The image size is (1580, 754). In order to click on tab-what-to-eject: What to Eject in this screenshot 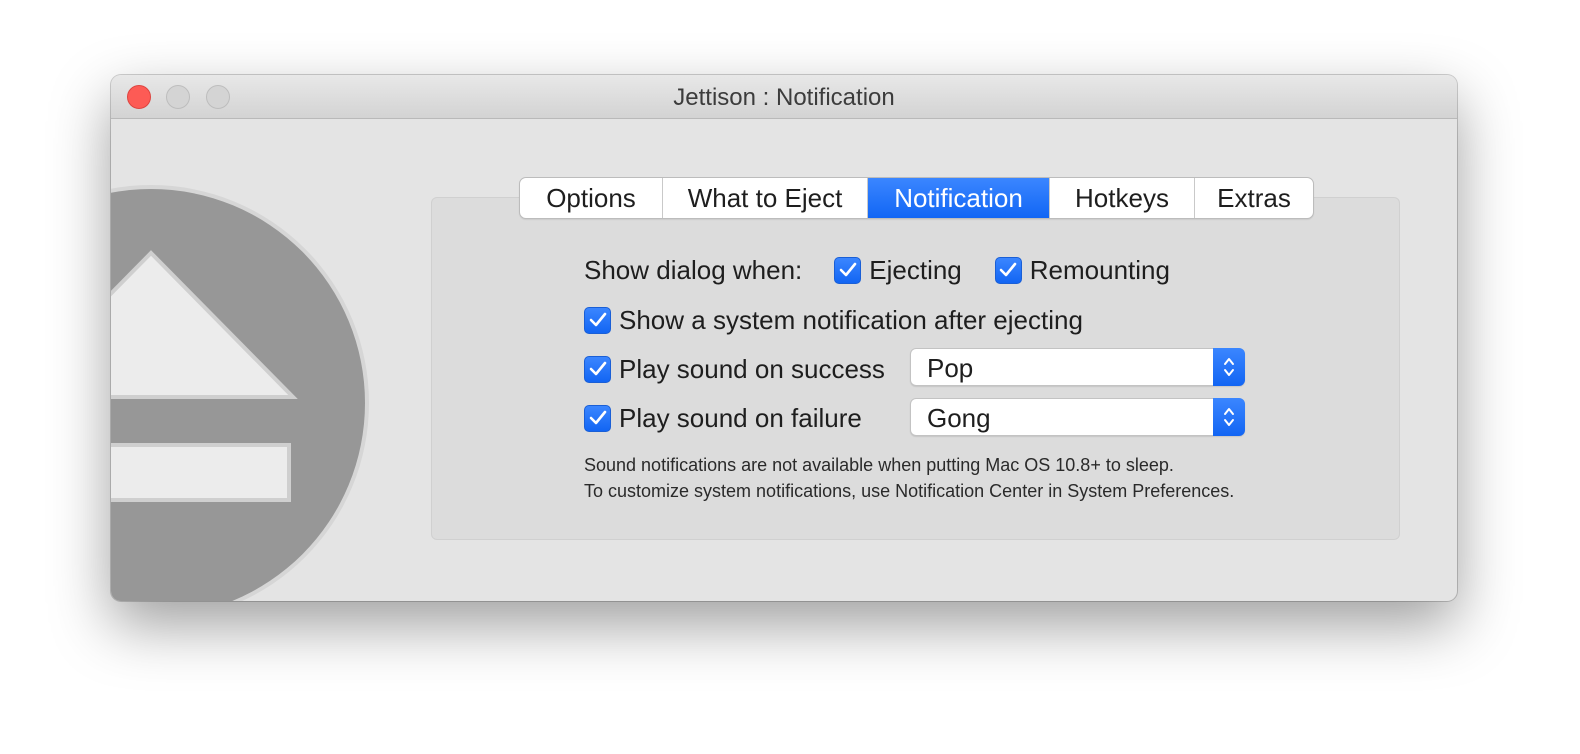, I will do `click(765, 198)`.